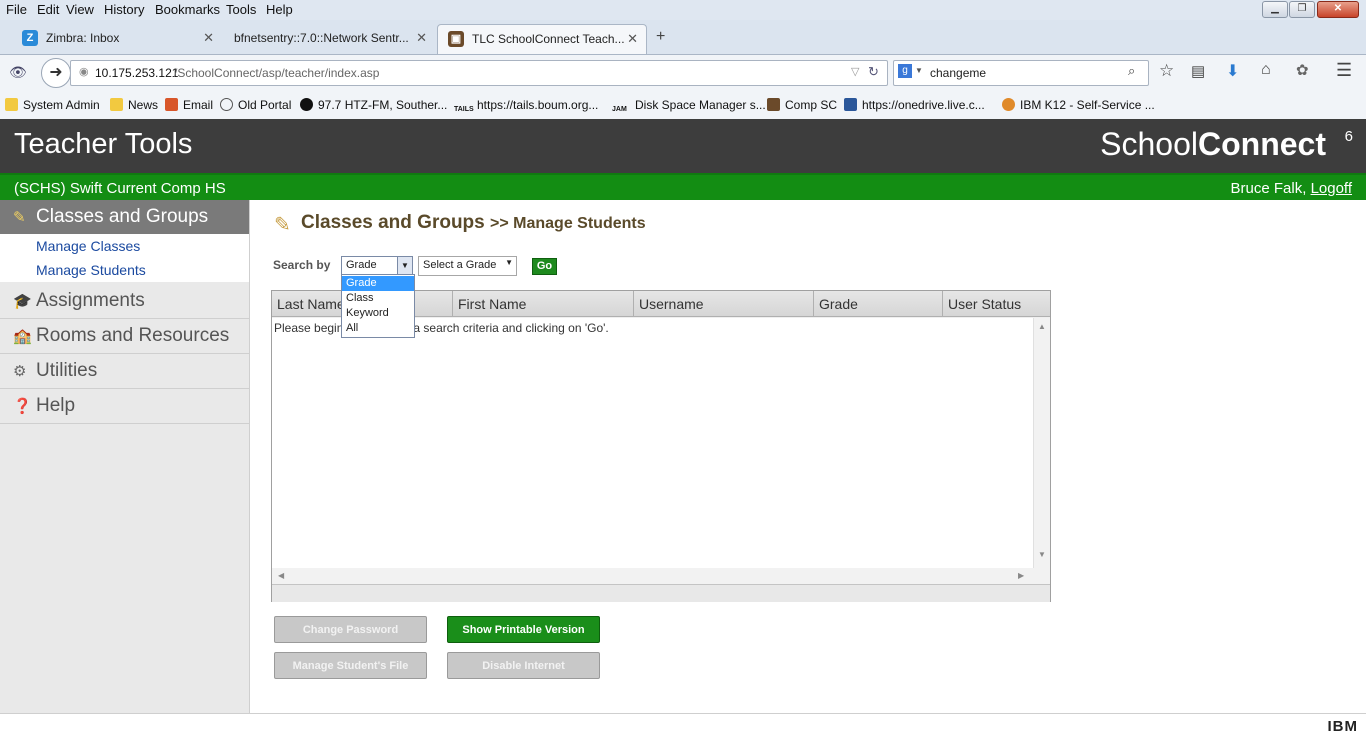  Describe the element at coordinates (456, 39) in the screenshot. I see `schoolconnect-icon: ▣` at that location.